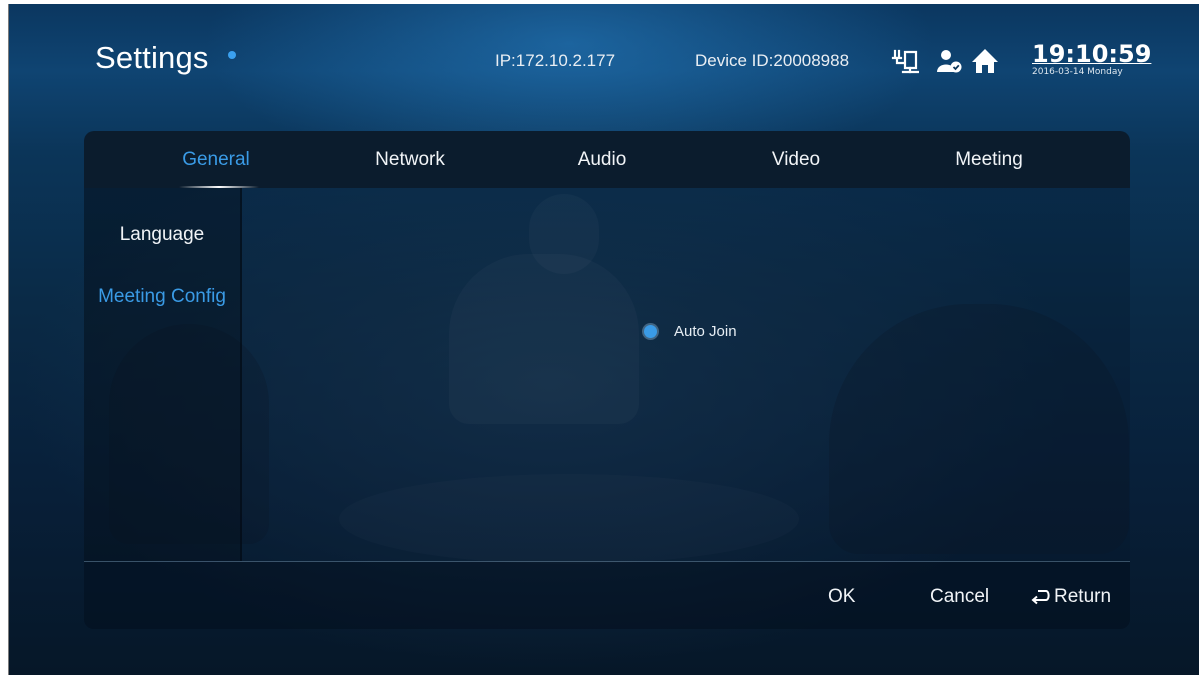 The image size is (1200, 675). I want to click on auto-join-option: Auto Join, so click(690, 331).